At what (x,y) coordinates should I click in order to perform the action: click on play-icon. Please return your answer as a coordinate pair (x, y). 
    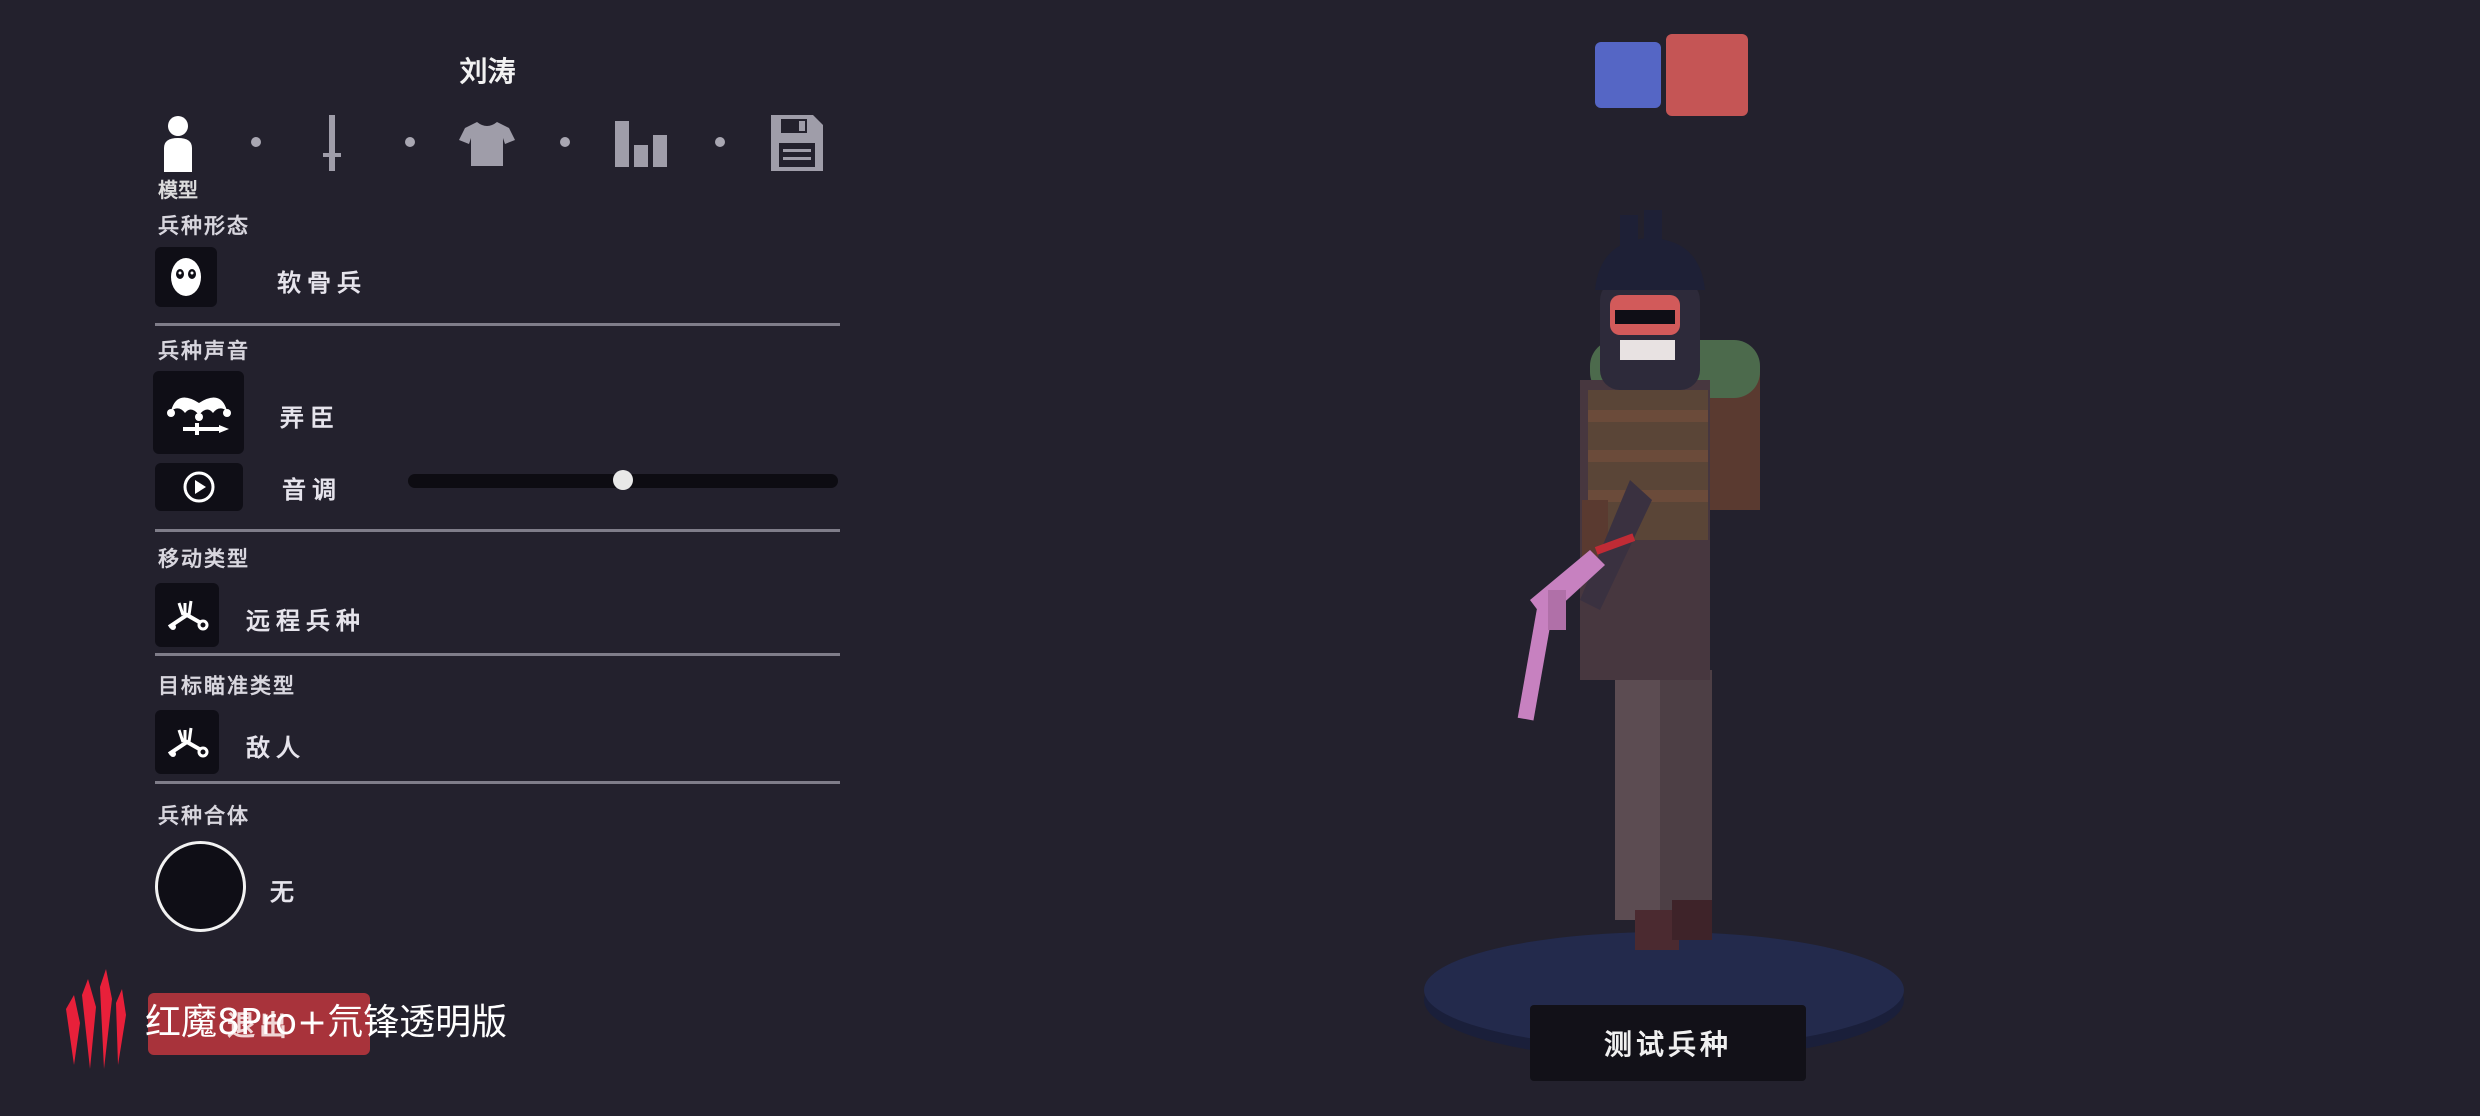
    Looking at the image, I should click on (199, 487).